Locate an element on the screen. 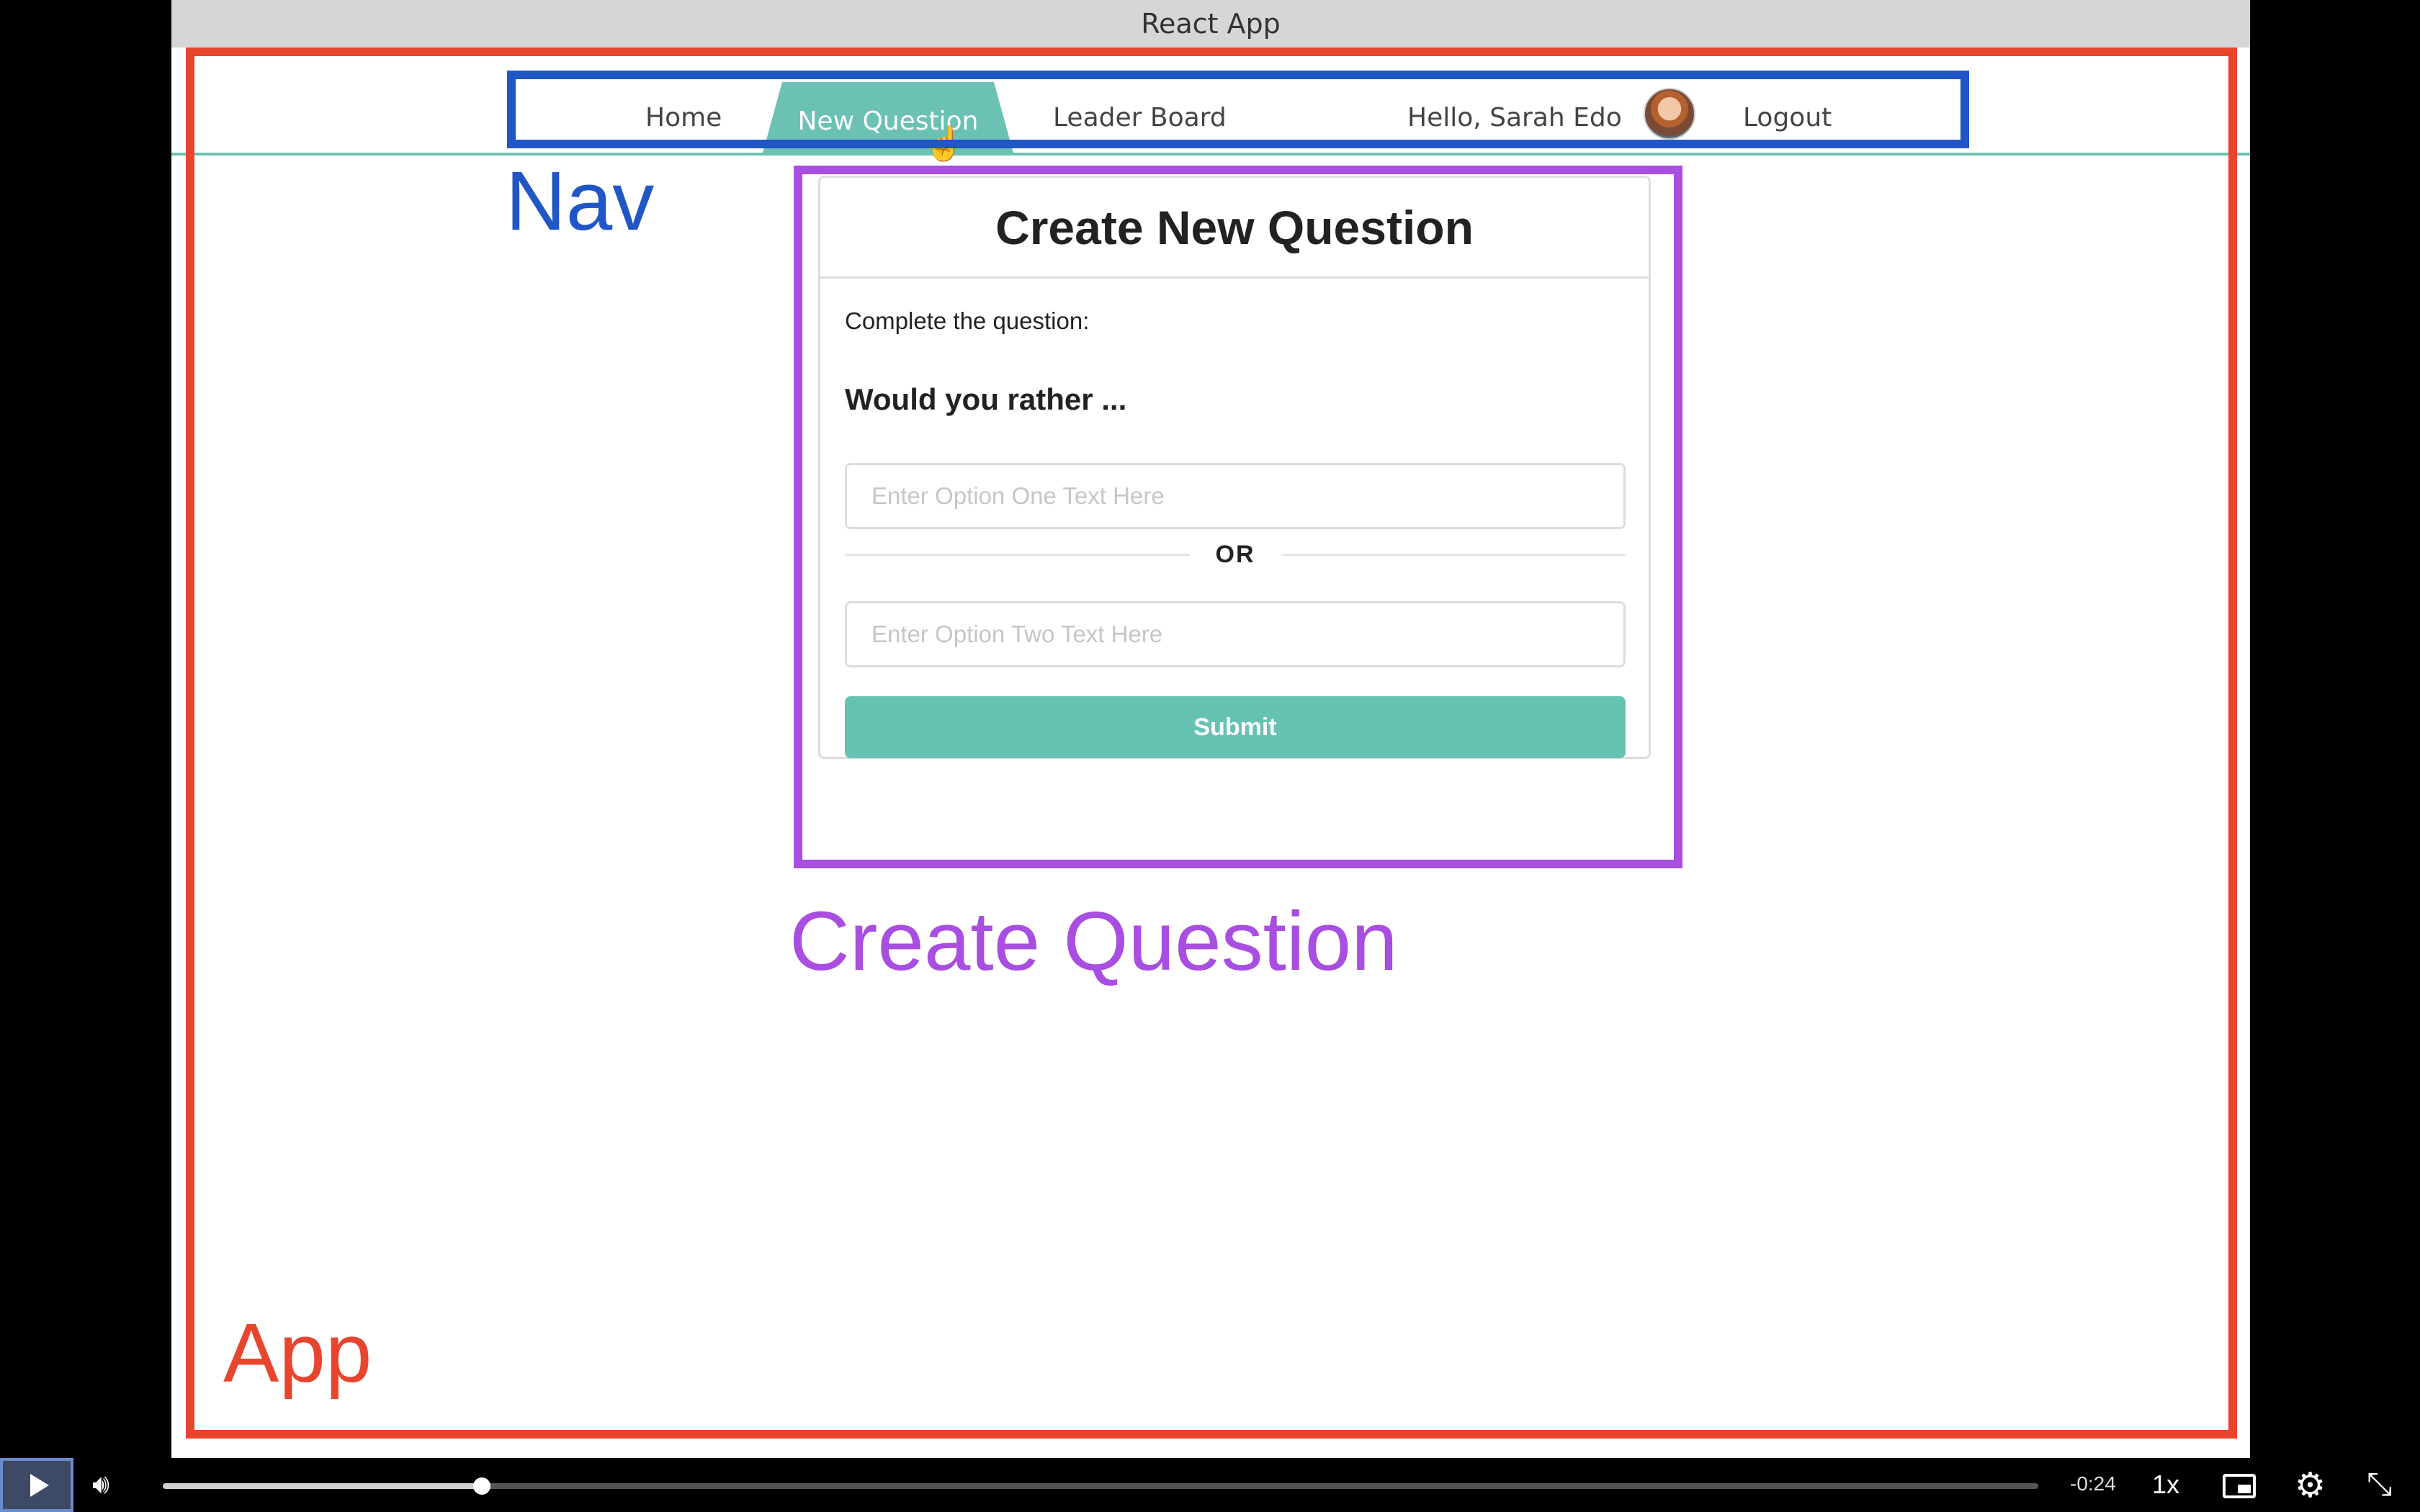  or-divider: OR is located at coordinates (1235, 554).